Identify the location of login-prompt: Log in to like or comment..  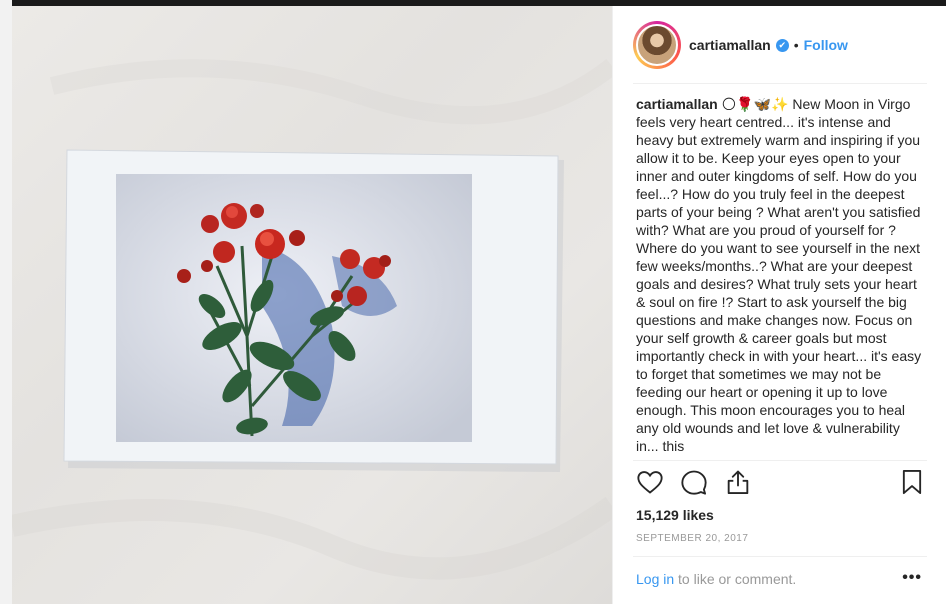
(716, 579).